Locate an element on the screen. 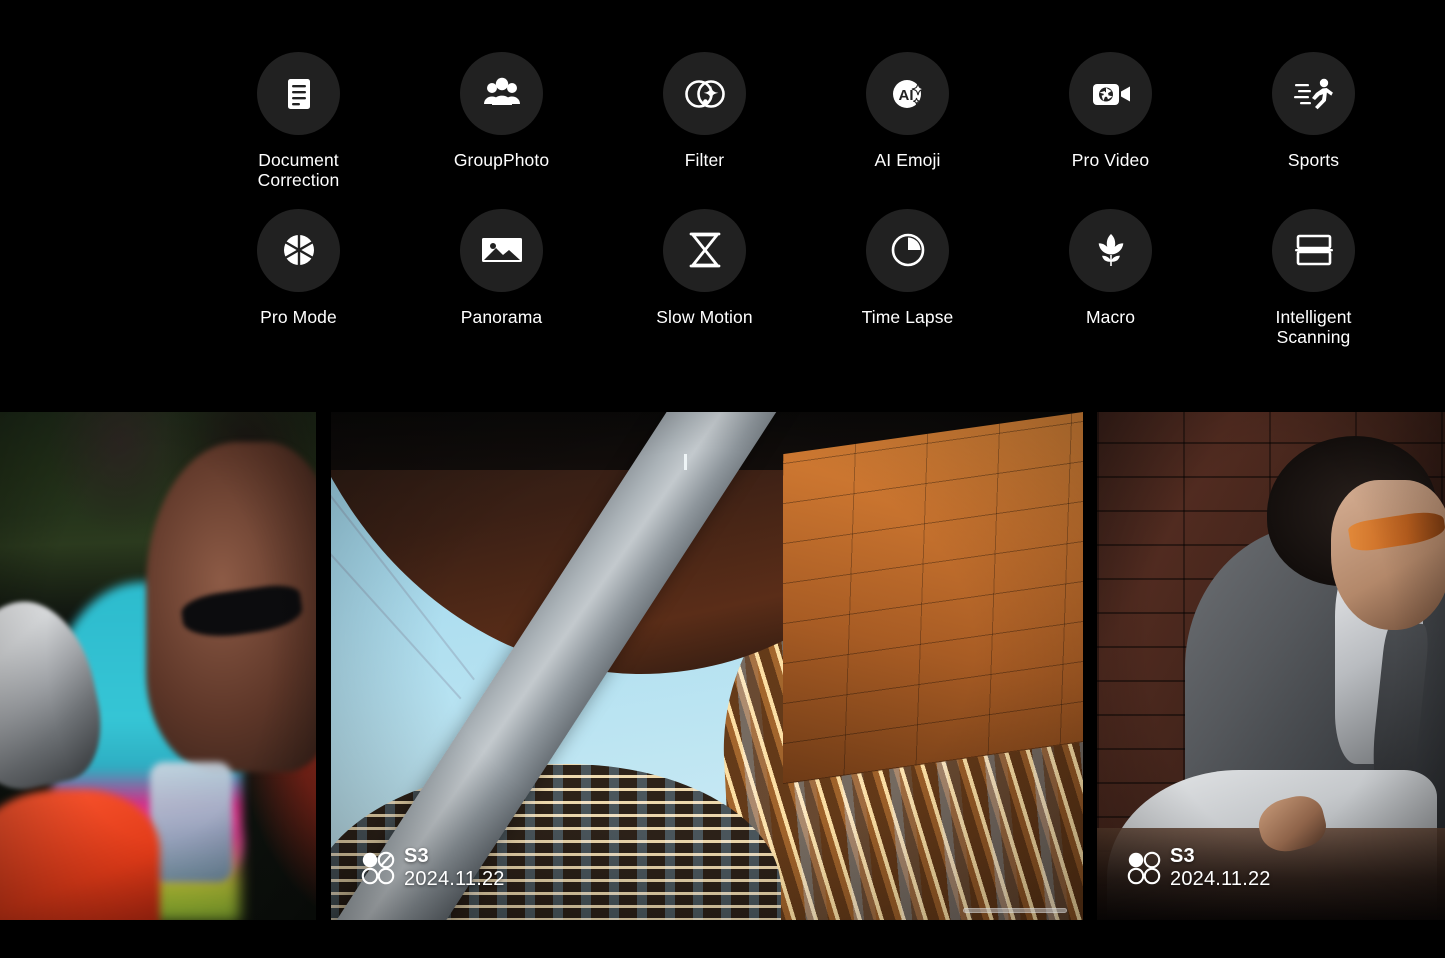  mode-item-panorama: Panorama is located at coordinates (501, 278).